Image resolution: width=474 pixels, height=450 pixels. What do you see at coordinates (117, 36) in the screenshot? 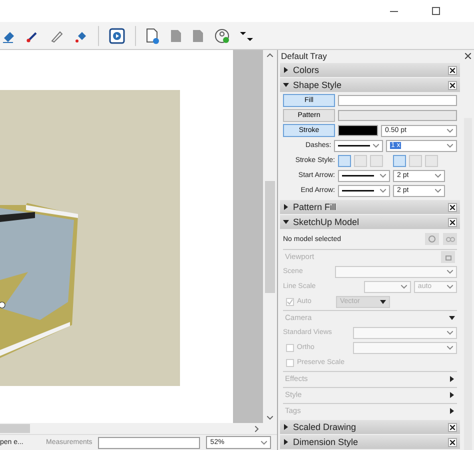
I see `play-icon` at bounding box center [117, 36].